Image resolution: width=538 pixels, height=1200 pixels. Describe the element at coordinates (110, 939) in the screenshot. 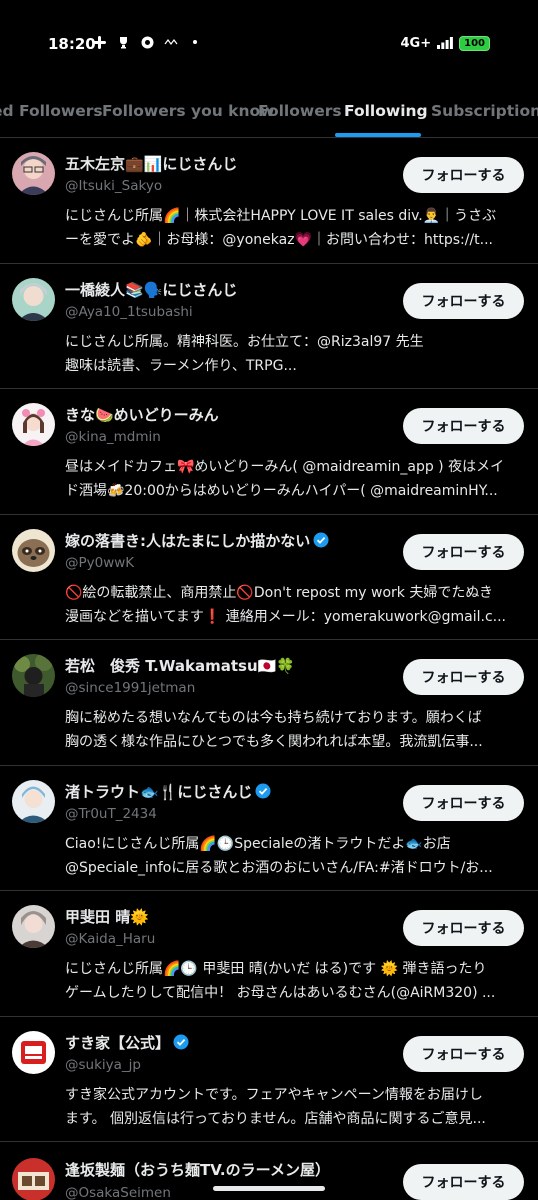

I see `user-handle: @Kaida_Haru` at that location.